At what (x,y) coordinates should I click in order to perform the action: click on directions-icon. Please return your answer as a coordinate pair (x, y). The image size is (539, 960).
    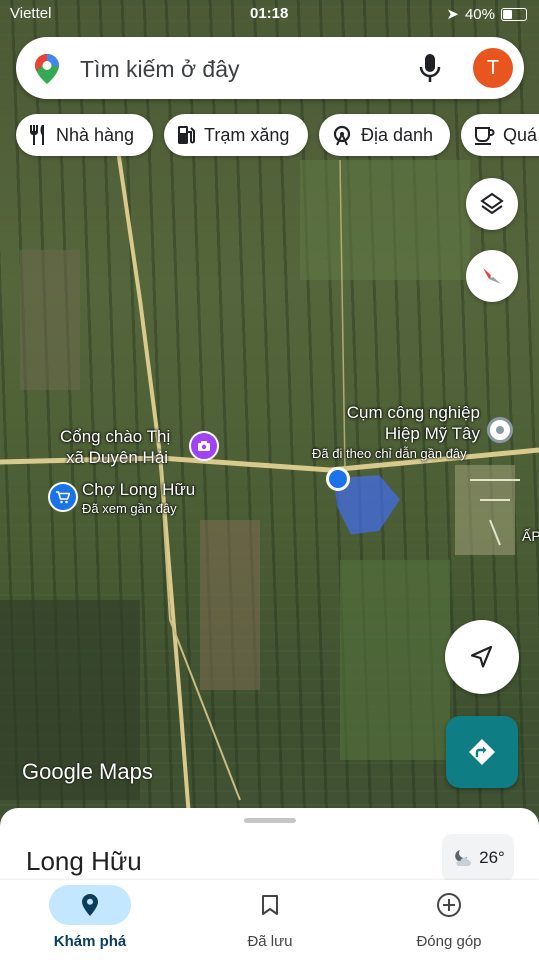
    Looking at the image, I should click on (482, 752).